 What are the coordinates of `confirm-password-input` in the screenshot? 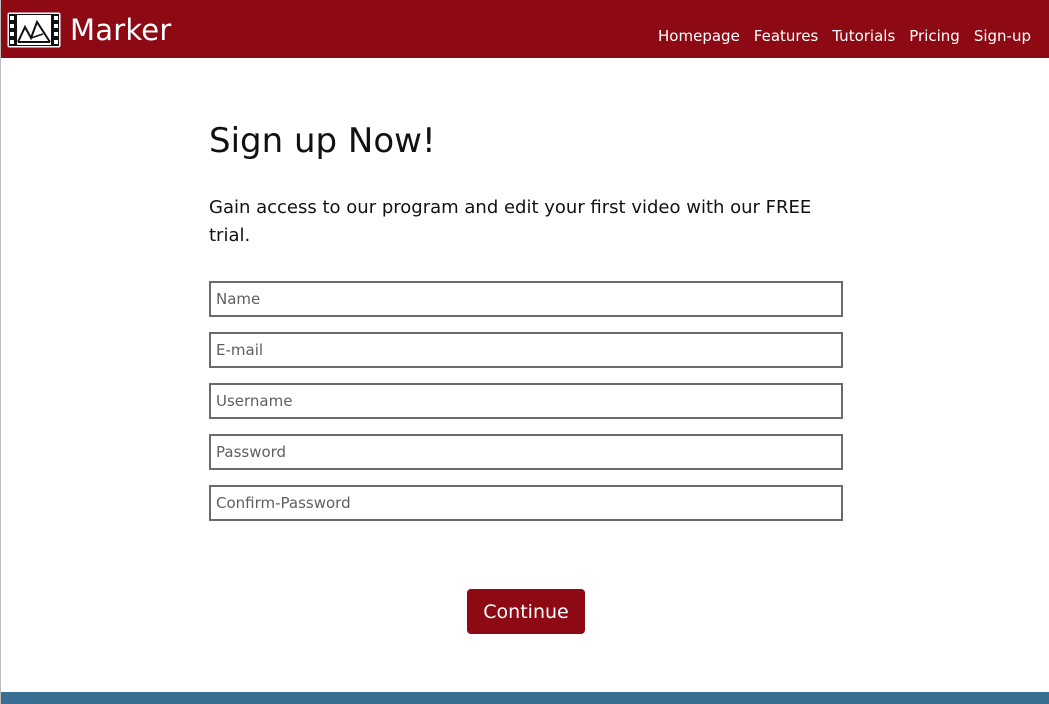 It's located at (526, 503).